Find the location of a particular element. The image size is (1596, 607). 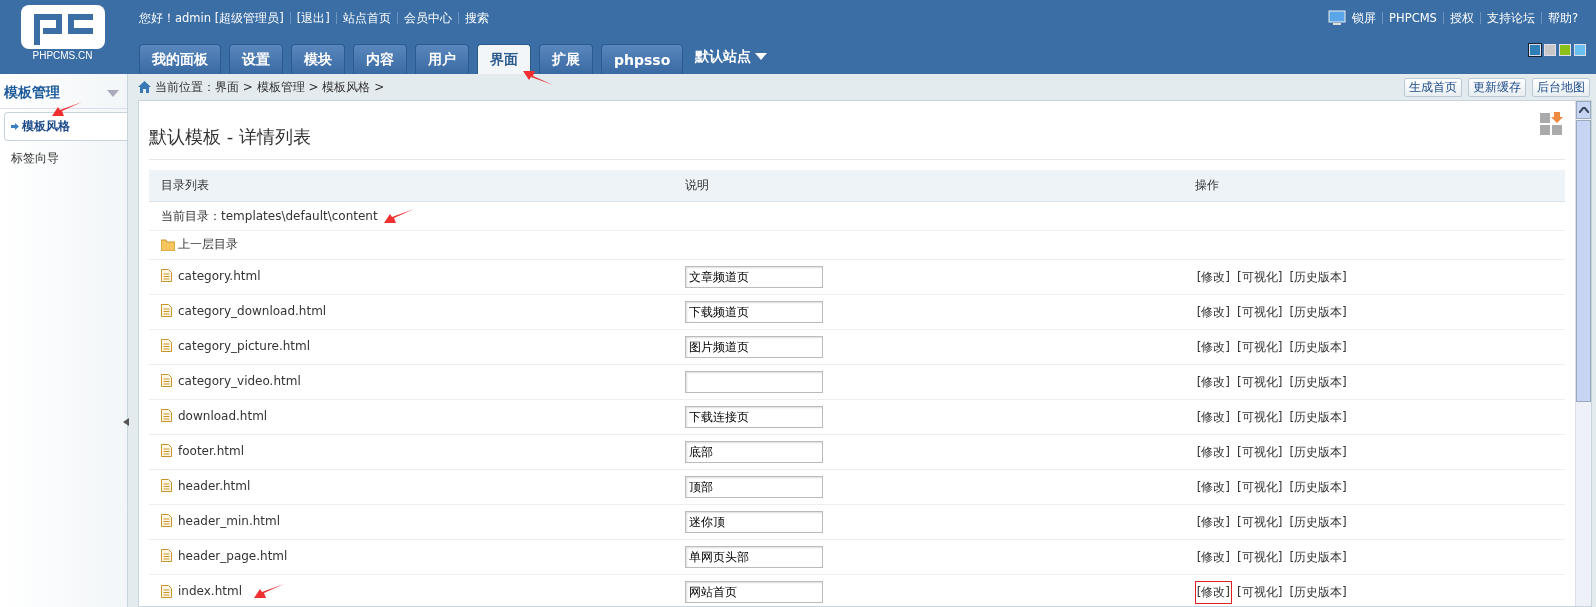

home-icon is located at coordinates (144, 87).